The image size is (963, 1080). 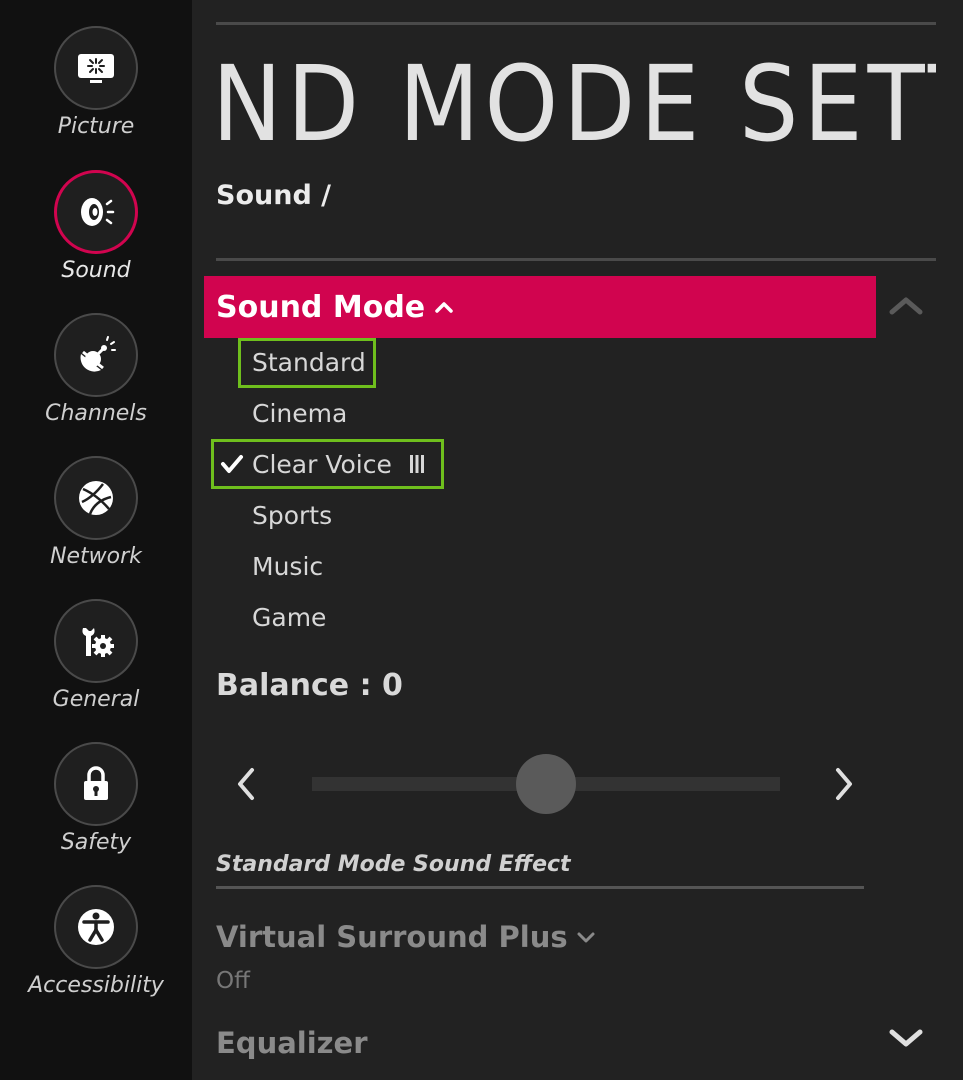 I want to click on sound-effect-divider, so click(x=540, y=887).